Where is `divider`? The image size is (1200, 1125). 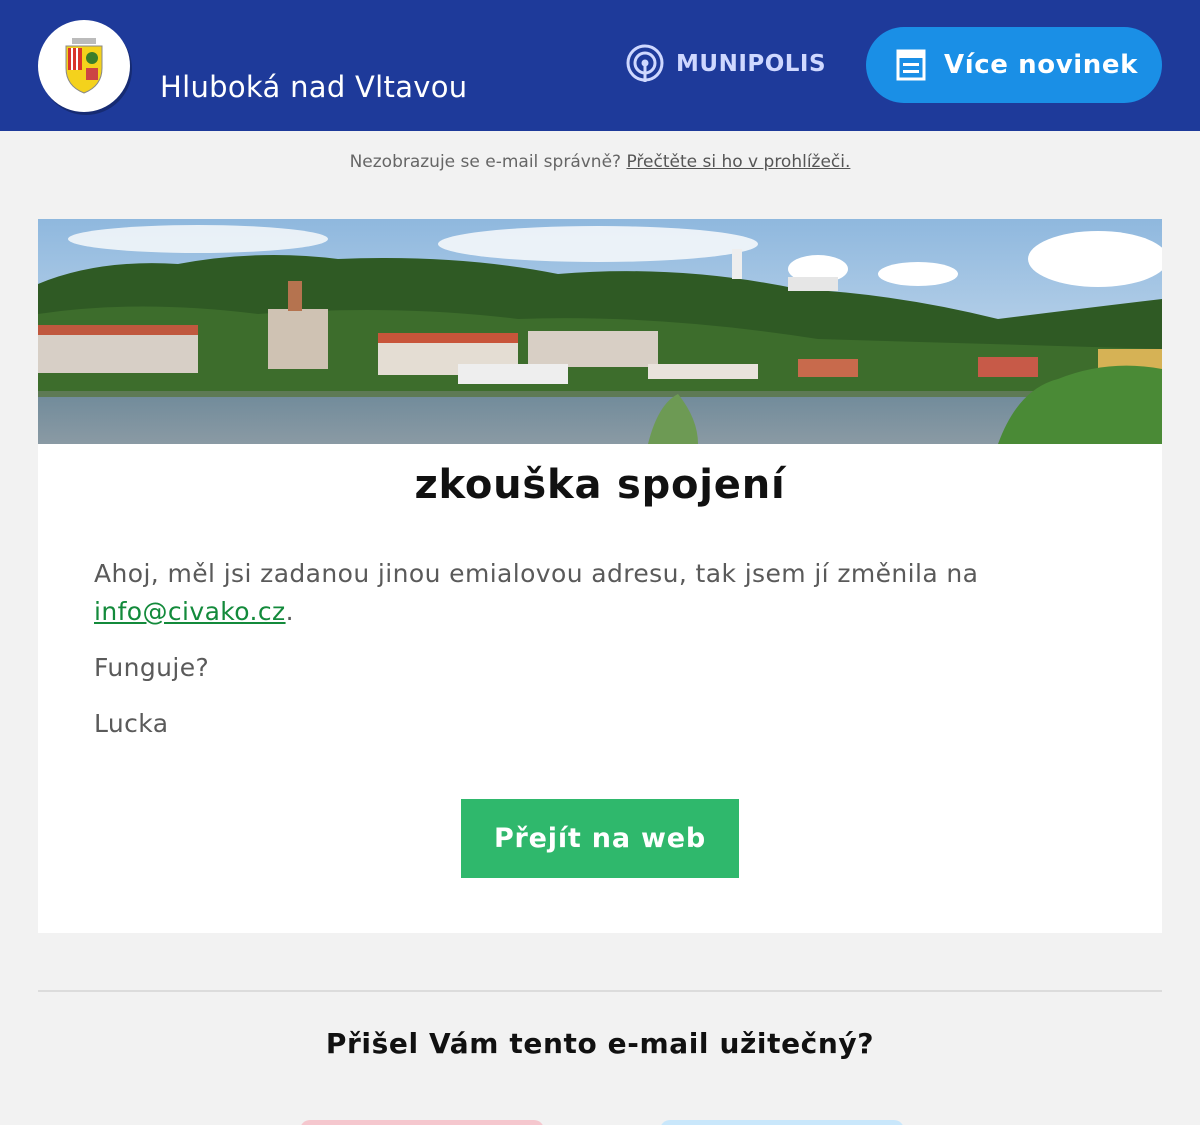
divider is located at coordinates (600, 991).